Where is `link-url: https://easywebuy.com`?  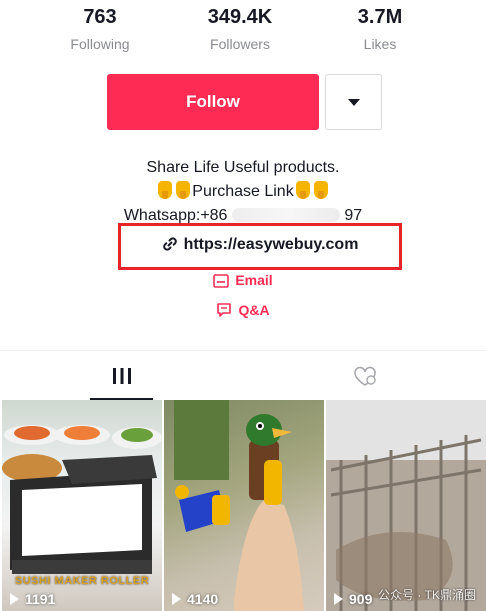
link-url: https://easywebuy.com is located at coordinates (271, 244).